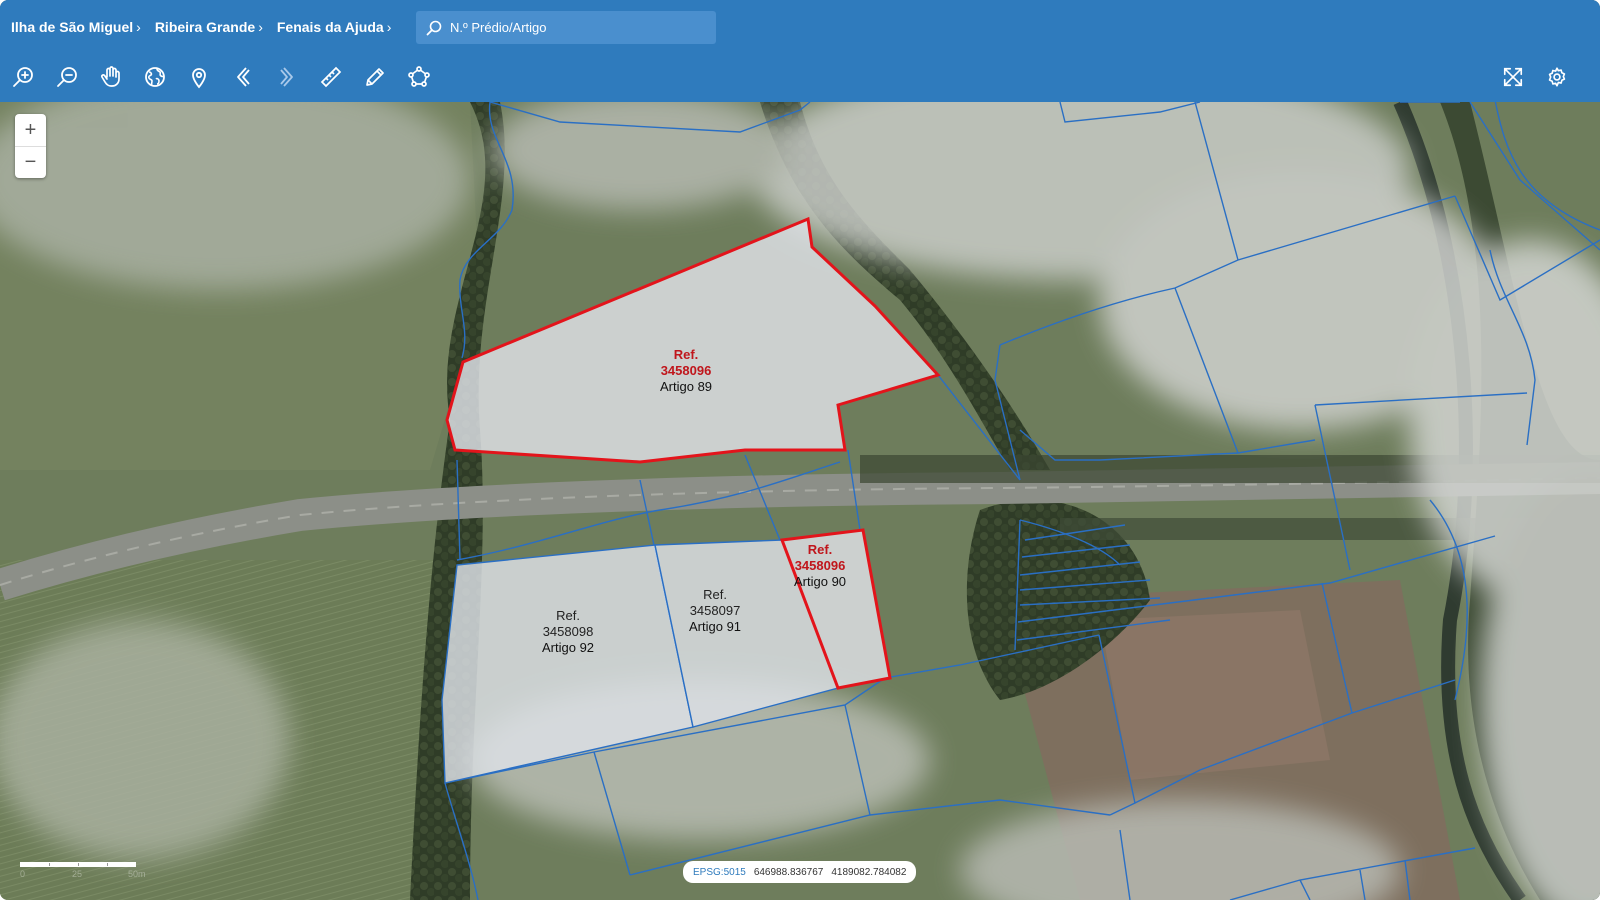 This screenshot has width=1600, height=900. What do you see at coordinates (243, 77) in the screenshot?
I see `previous-view-icon` at bounding box center [243, 77].